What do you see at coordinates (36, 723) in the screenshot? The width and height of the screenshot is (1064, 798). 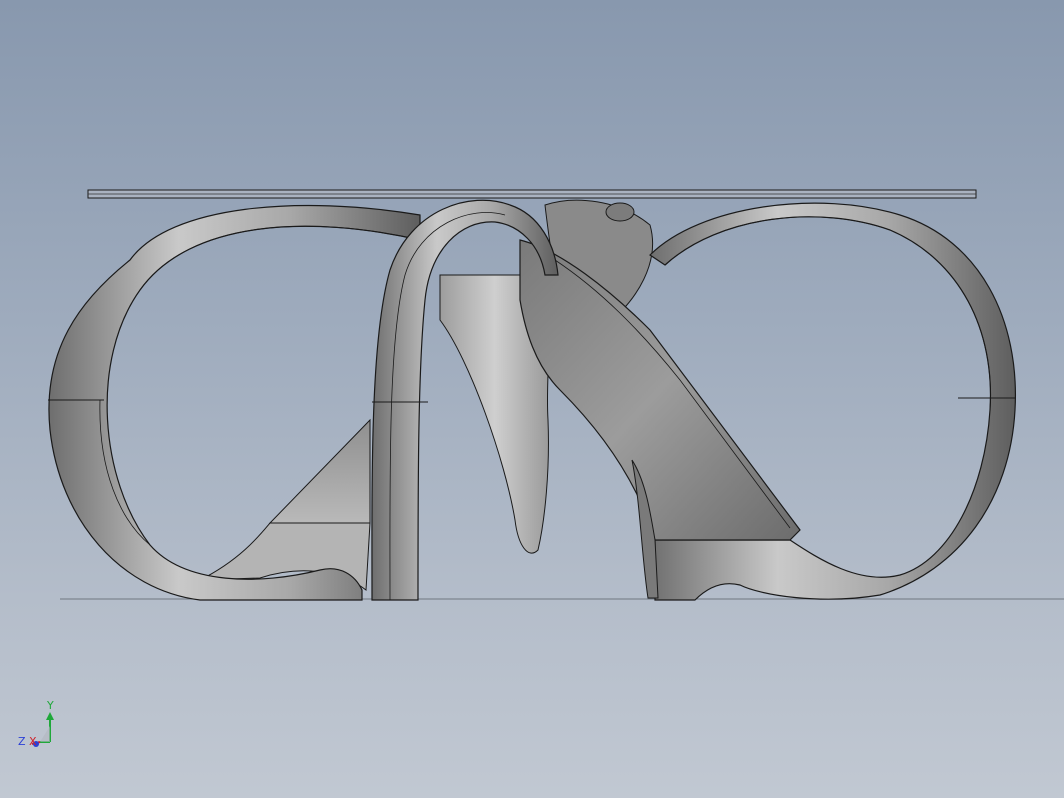 I see `axis-triad: Y Z X` at bounding box center [36, 723].